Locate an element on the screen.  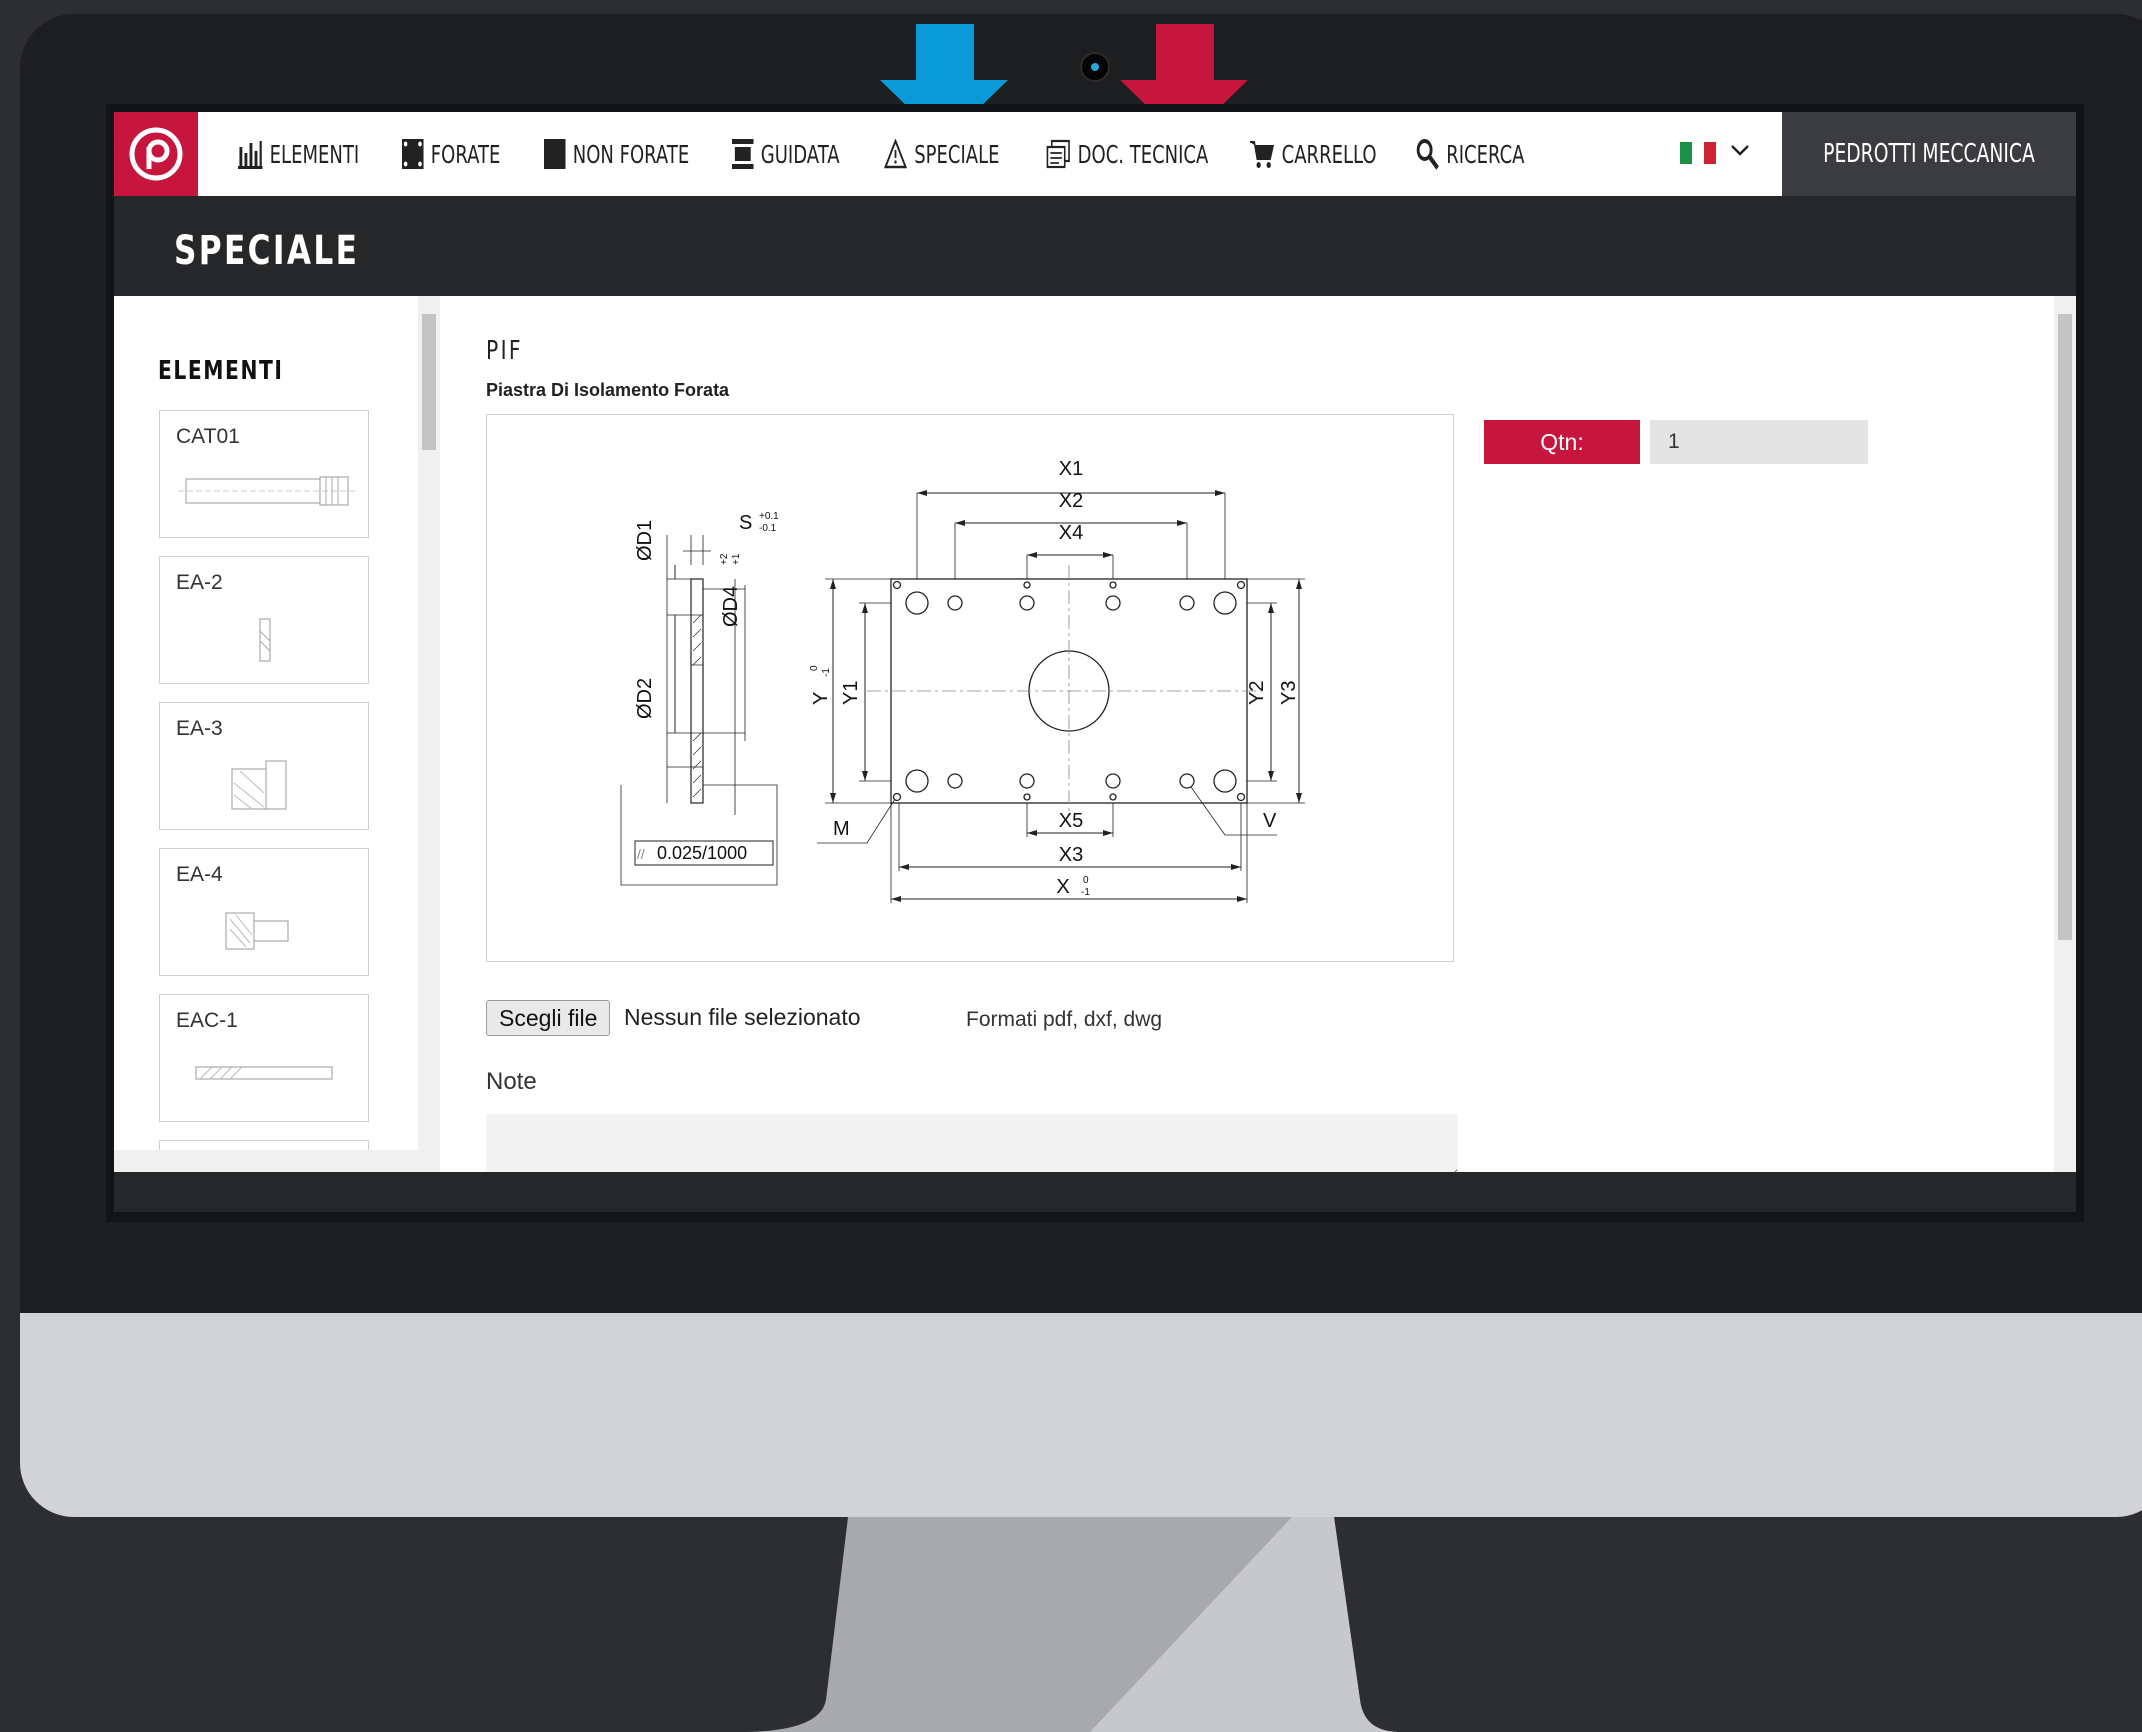
sidebar-item-ea-4: EA-4 is located at coordinates (264, 912).